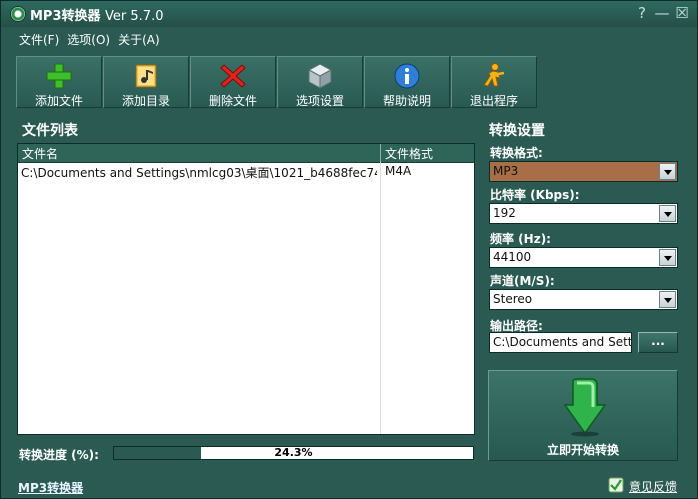  What do you see at coordinates (232, 101) in the screenshot?
I see `delete-file-label: 删除文件` at bounding box center [232, 101].